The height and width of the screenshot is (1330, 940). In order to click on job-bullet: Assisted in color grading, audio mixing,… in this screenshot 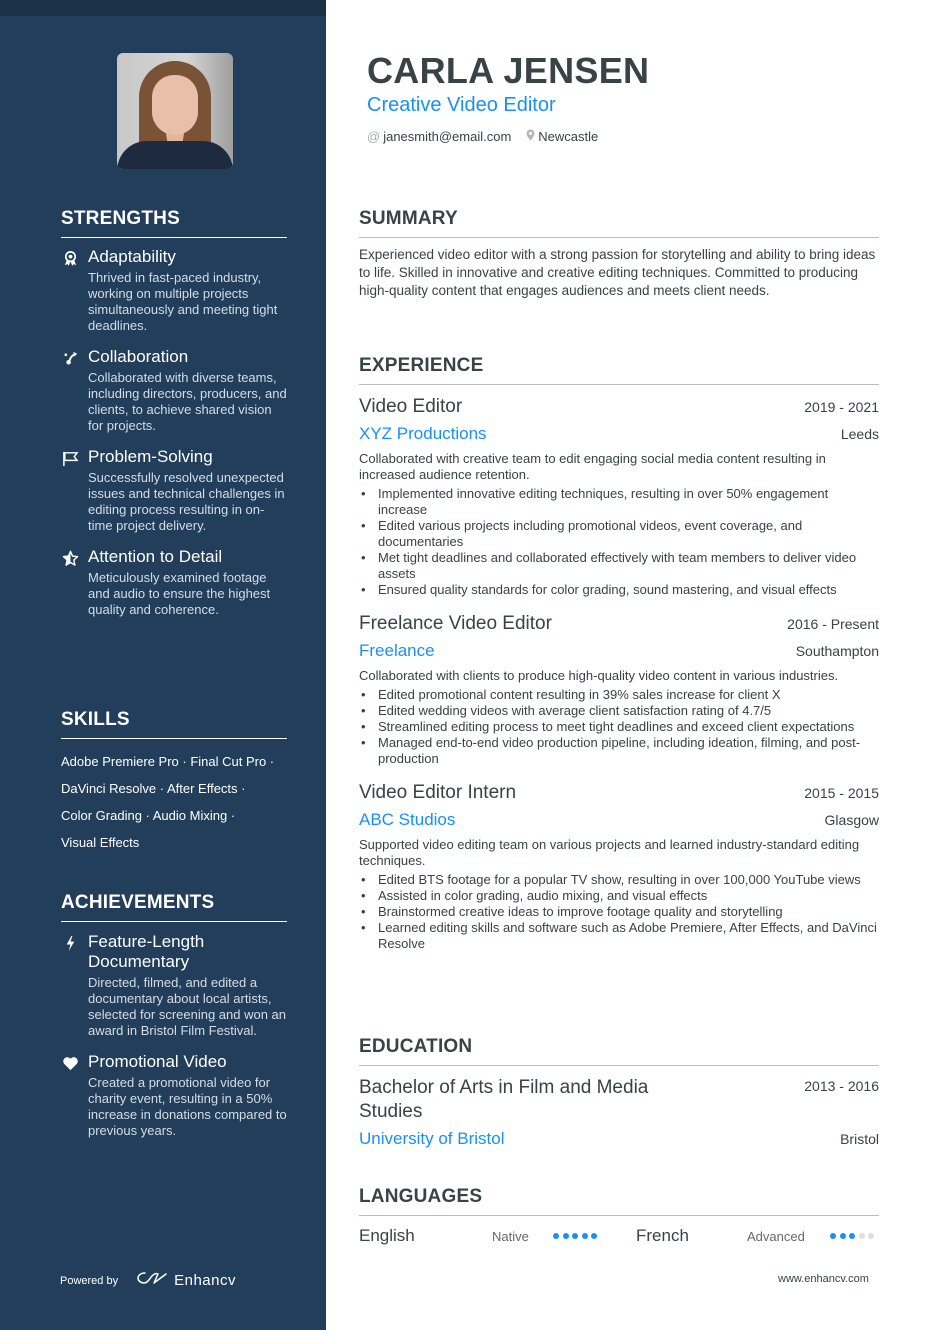, I will do `click(619, 896)`.